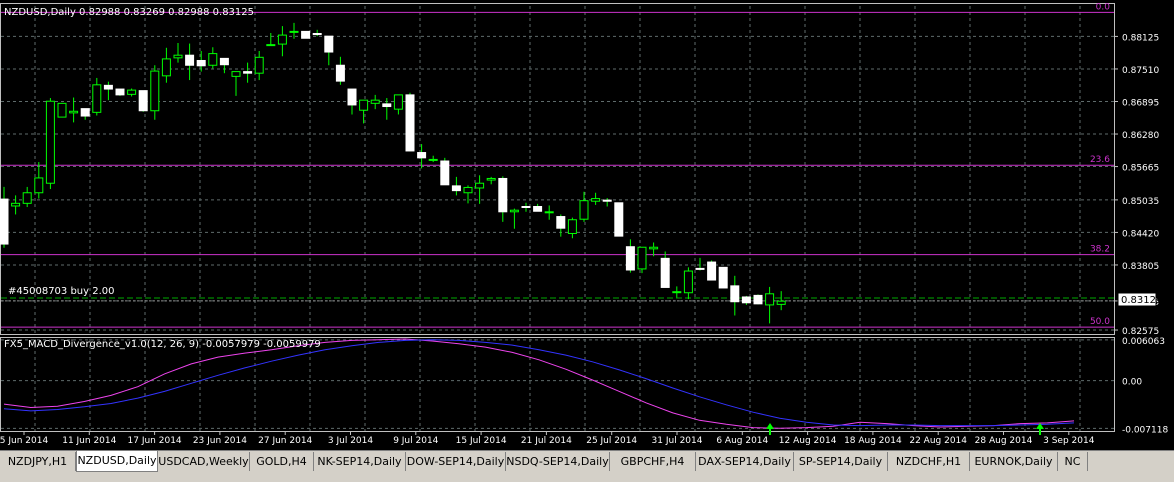 The height and width of the screenshot is (482, 1174). Describe the element at coordinates (1140, 267) in the screenshot. I see `price-tick-label: 0.83805` at that location.